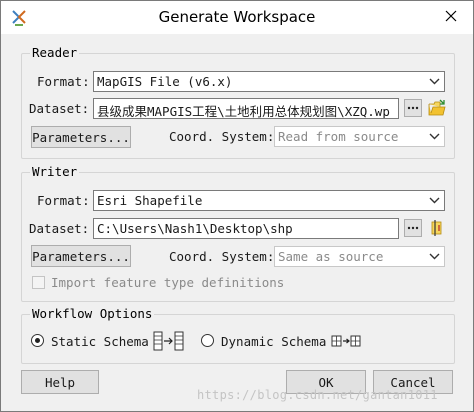 Image resolution: width=474 pixels, height=412 pixels. Describe the element at coordinates (59, 228) in the screenshot. I see `writer-dataset-label: Dataset:` at that location.